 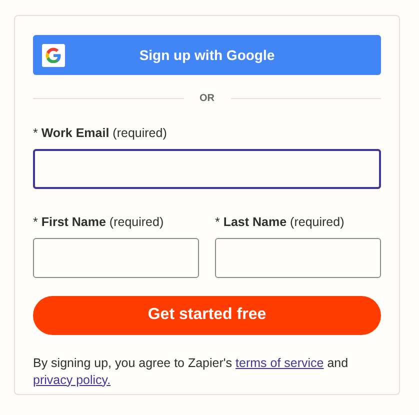 What do you see at coordinates (99, 222) in the screenshot?
I see `field-label: *First Name (required)` at bounding box center [99, 222].